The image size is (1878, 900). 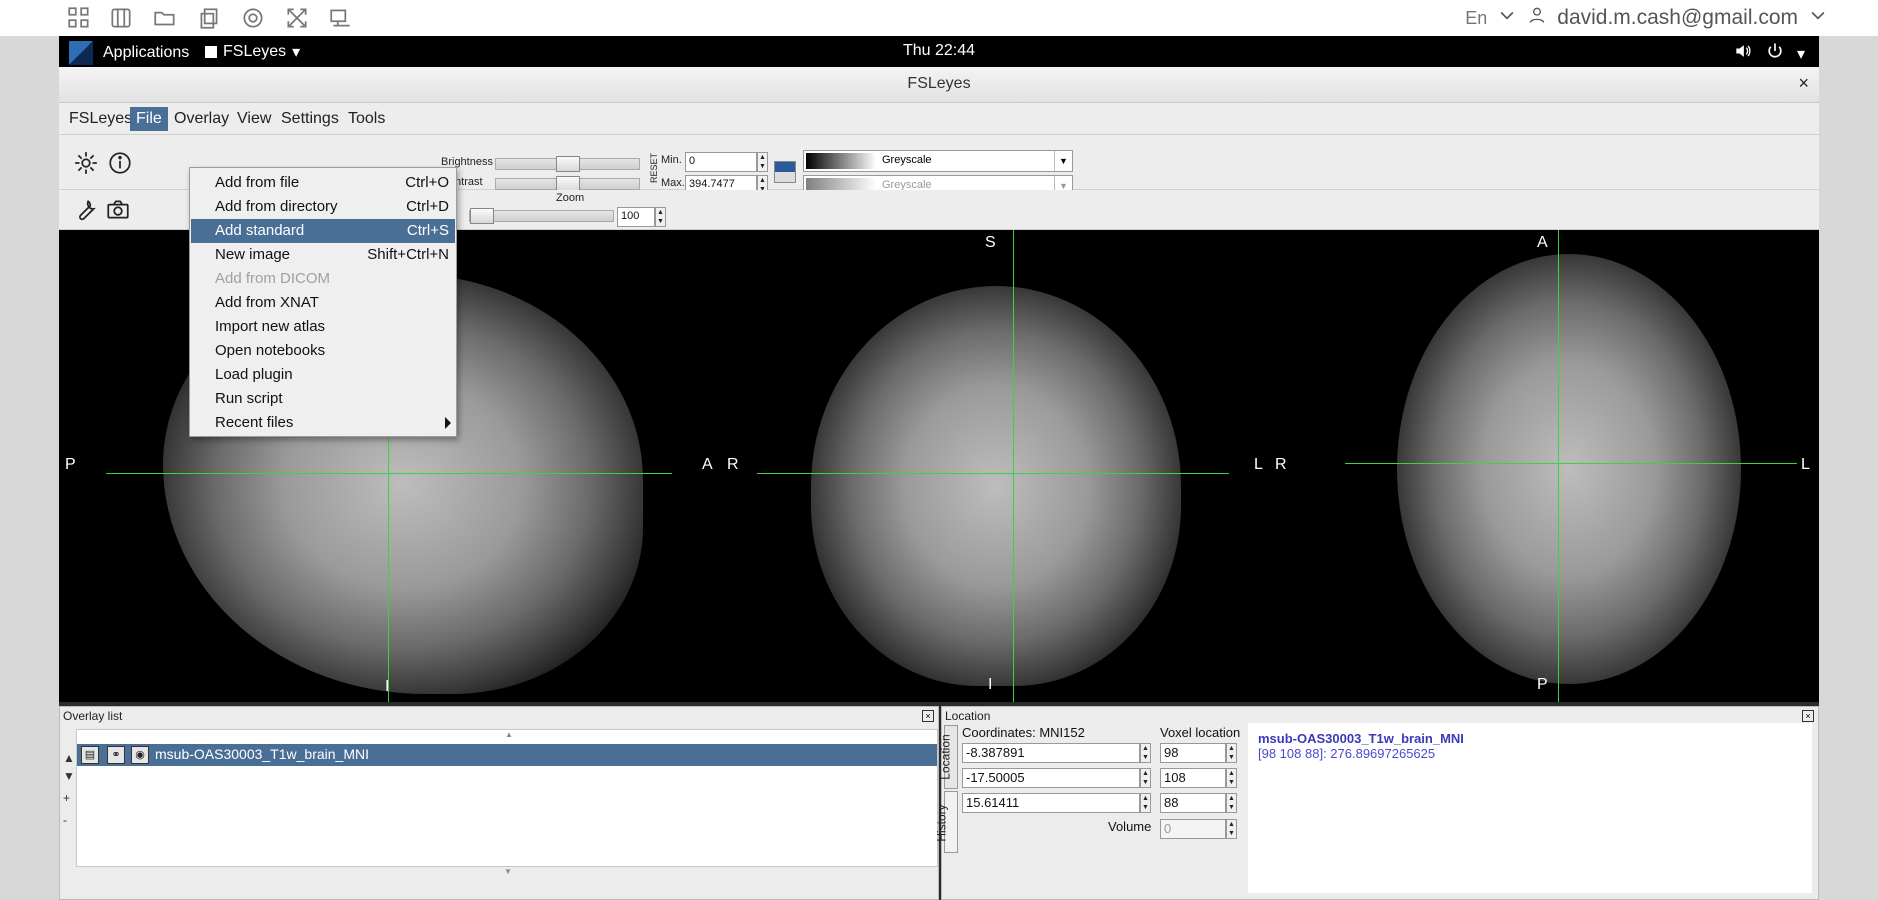 I want to click on reset-button: RESET, so click(x=654, y=168).